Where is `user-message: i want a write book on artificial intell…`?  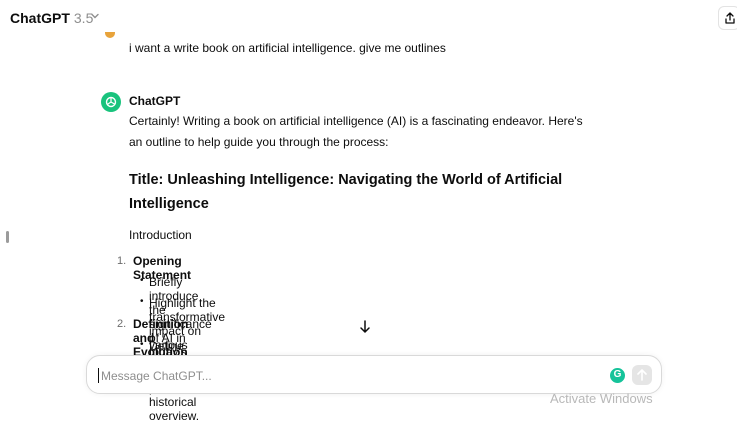 user-message: i want a write book on artificial intell… is located at coordinates (287, 48).